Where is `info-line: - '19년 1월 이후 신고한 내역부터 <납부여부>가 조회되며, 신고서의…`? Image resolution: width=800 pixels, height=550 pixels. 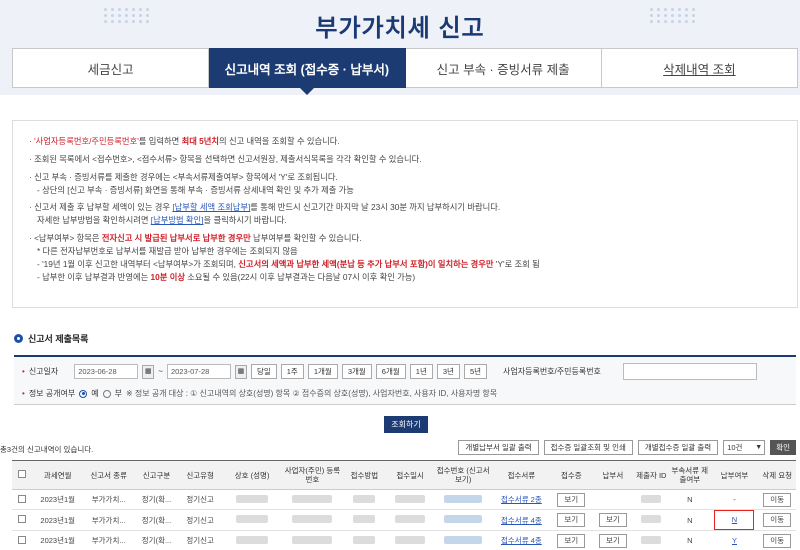
info-line: - '19년 1월 이후 신고한 내역부터 <납부여부>가 조회되며, 신고서의… is located at coordinates (288, 263).